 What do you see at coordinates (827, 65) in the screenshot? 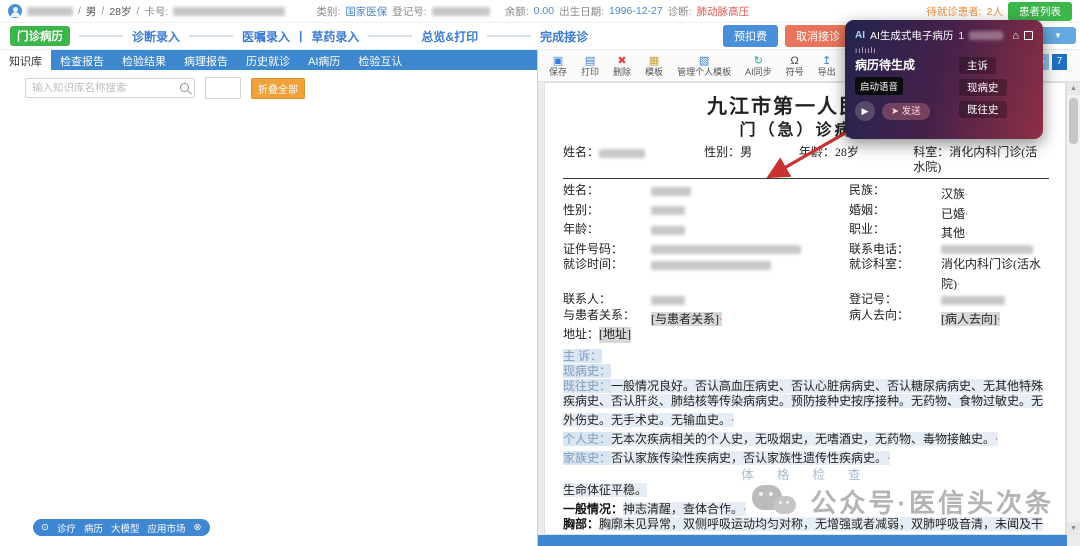
I see `export-button: ↥ 导出` at bounding box center [827, 65].